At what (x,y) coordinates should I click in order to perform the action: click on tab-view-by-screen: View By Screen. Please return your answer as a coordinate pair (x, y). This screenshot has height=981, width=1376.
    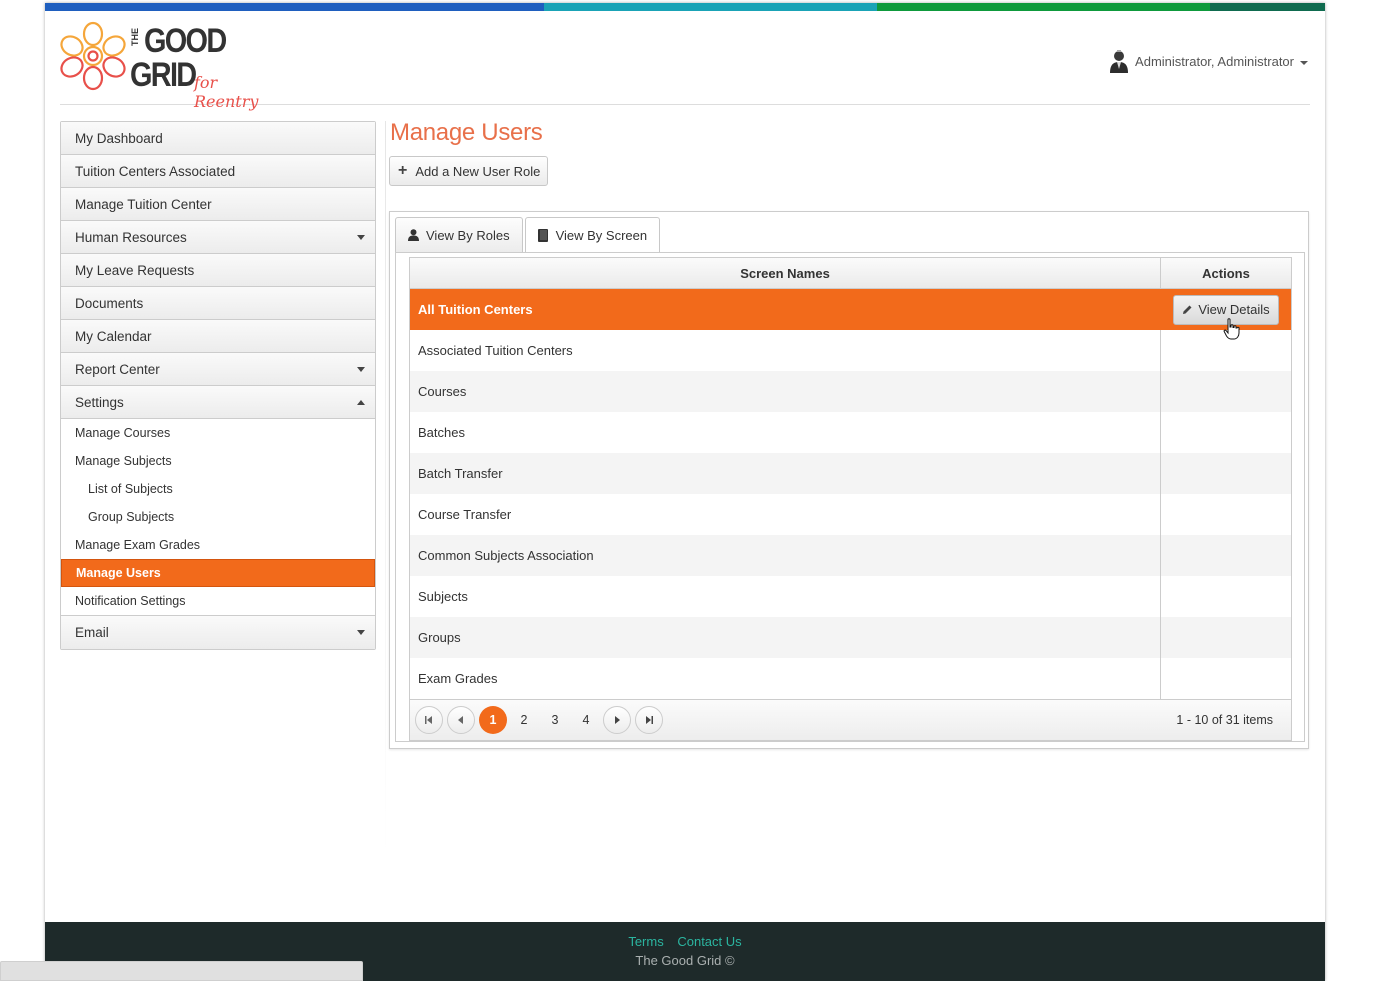
    Looking at the image, I should click on (592, 235).